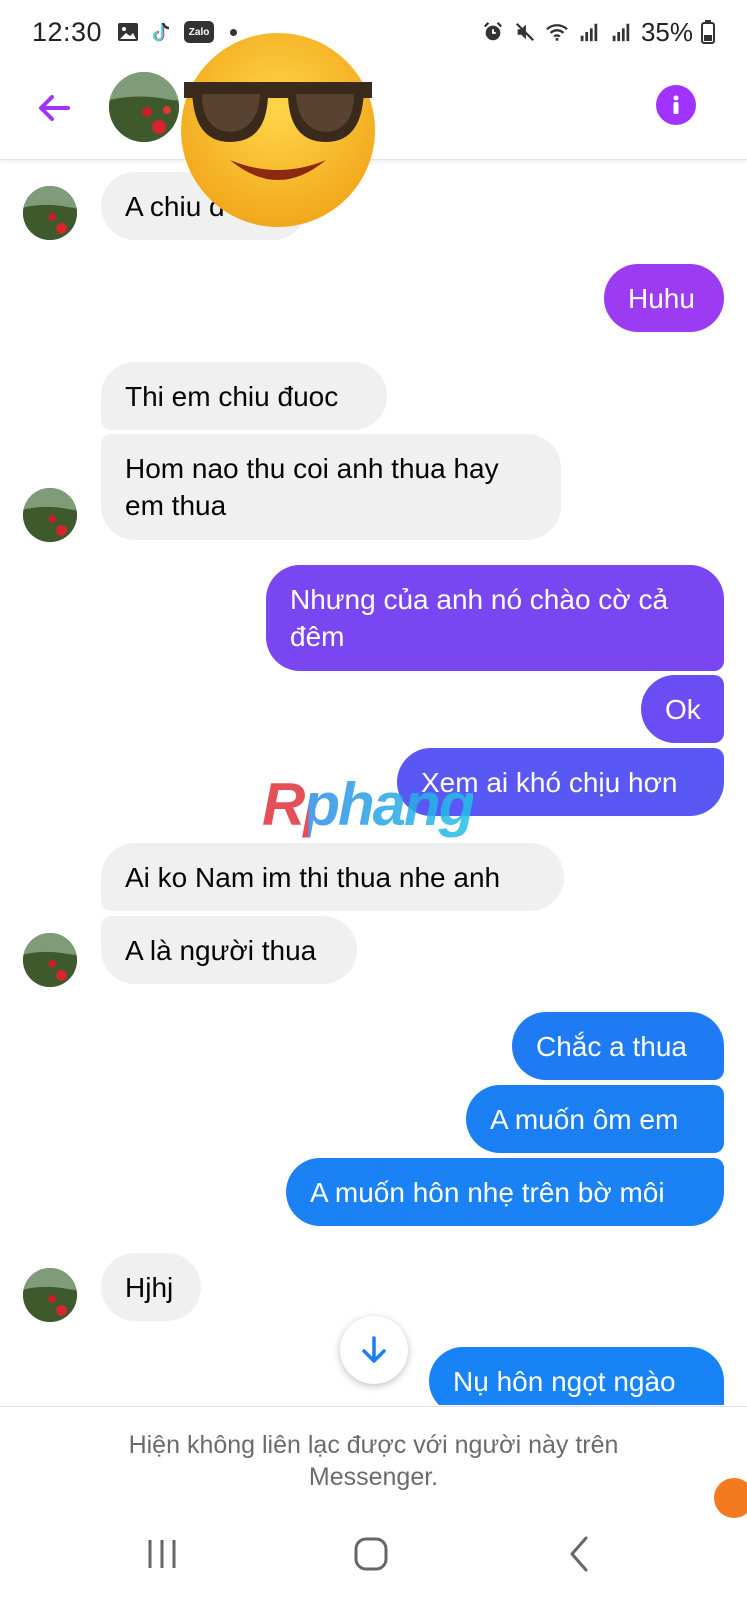 The image size is (747, 1600). What do you see at coordinates (505, 1192) in the screenshot?
I see `message-bubble-outgoing: A muốn hôn nhẹ trên bờ môi` at bounding box center [505, 1192].